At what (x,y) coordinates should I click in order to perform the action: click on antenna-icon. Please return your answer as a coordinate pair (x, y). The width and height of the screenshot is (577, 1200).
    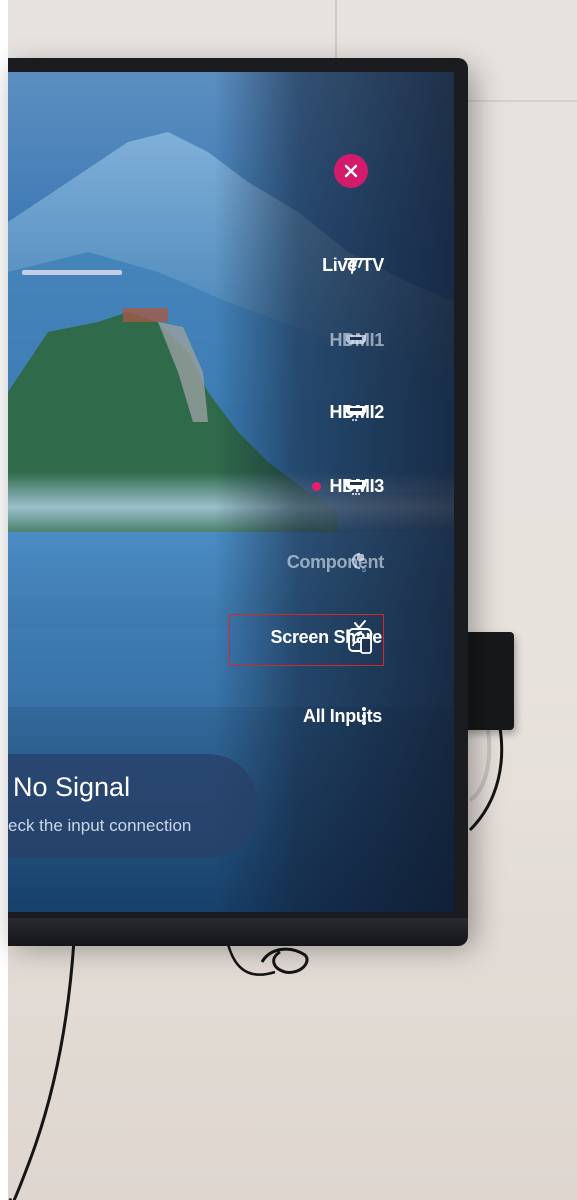
    Looking at the image, I should click on (354, 265).